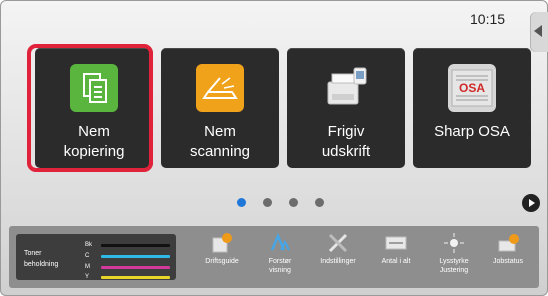 The height and width of the screenshot is (296, 548). What do you see at coordinates (87, 277) in the screenshot?
I see `toner-code: Y` at bounding box center [87, 277].